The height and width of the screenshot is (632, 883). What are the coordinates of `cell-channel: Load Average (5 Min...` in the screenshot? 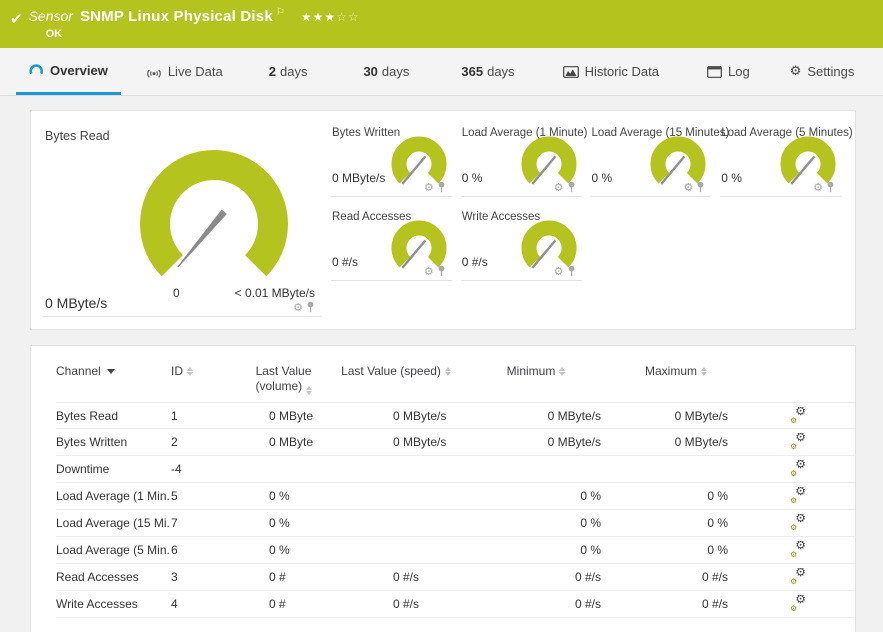 It's located at (113, 550).